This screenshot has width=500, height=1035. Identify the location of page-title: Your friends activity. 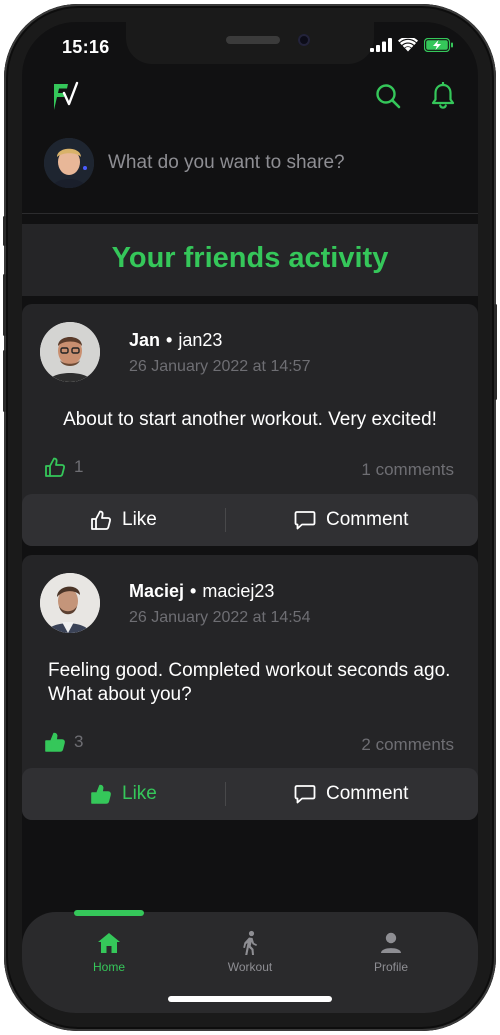
(250, 258).